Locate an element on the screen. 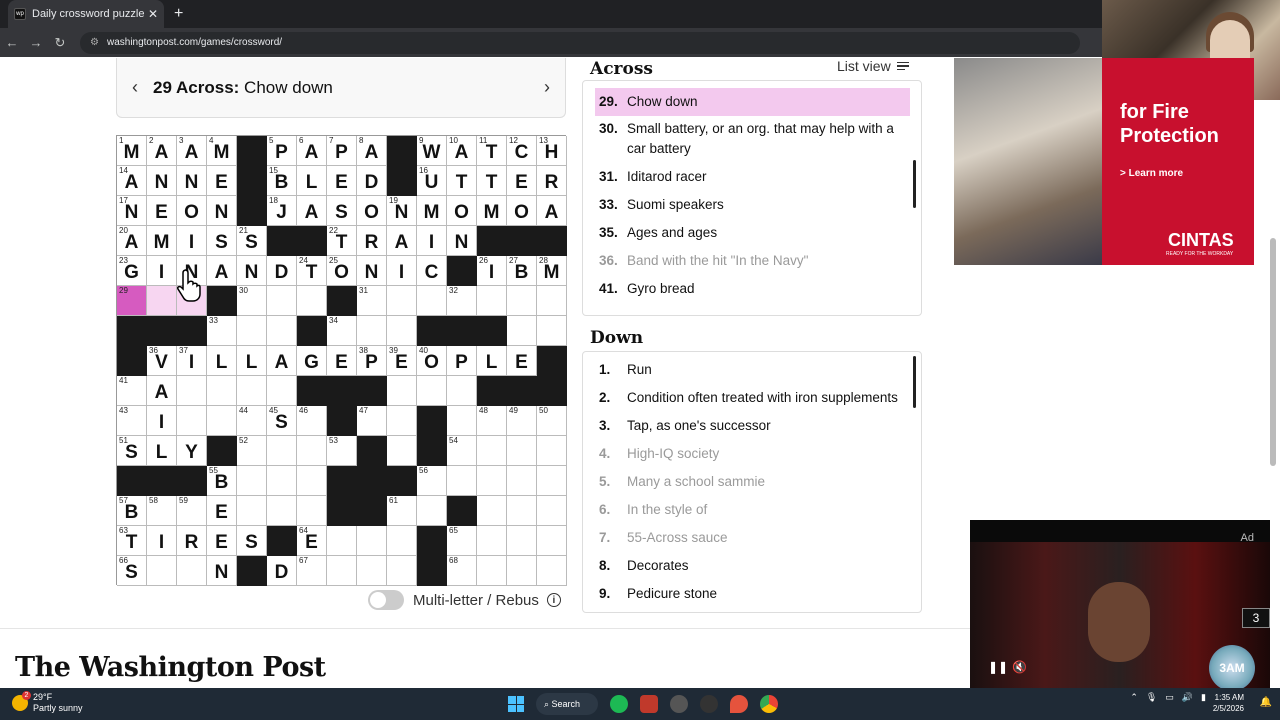  grid-cell: G is located at coordinates (312, 361).